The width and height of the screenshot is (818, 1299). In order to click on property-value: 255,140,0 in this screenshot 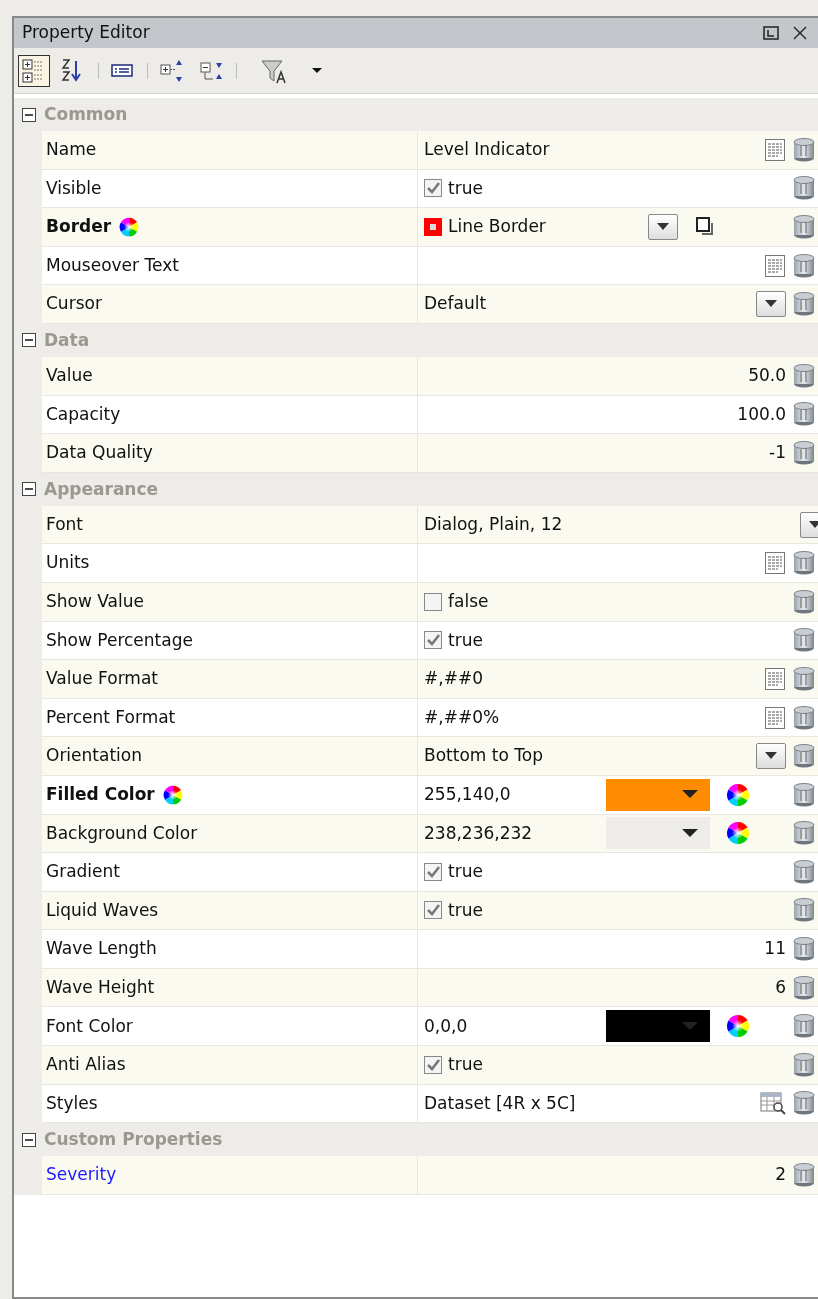, I will do `click(468, 794)`.